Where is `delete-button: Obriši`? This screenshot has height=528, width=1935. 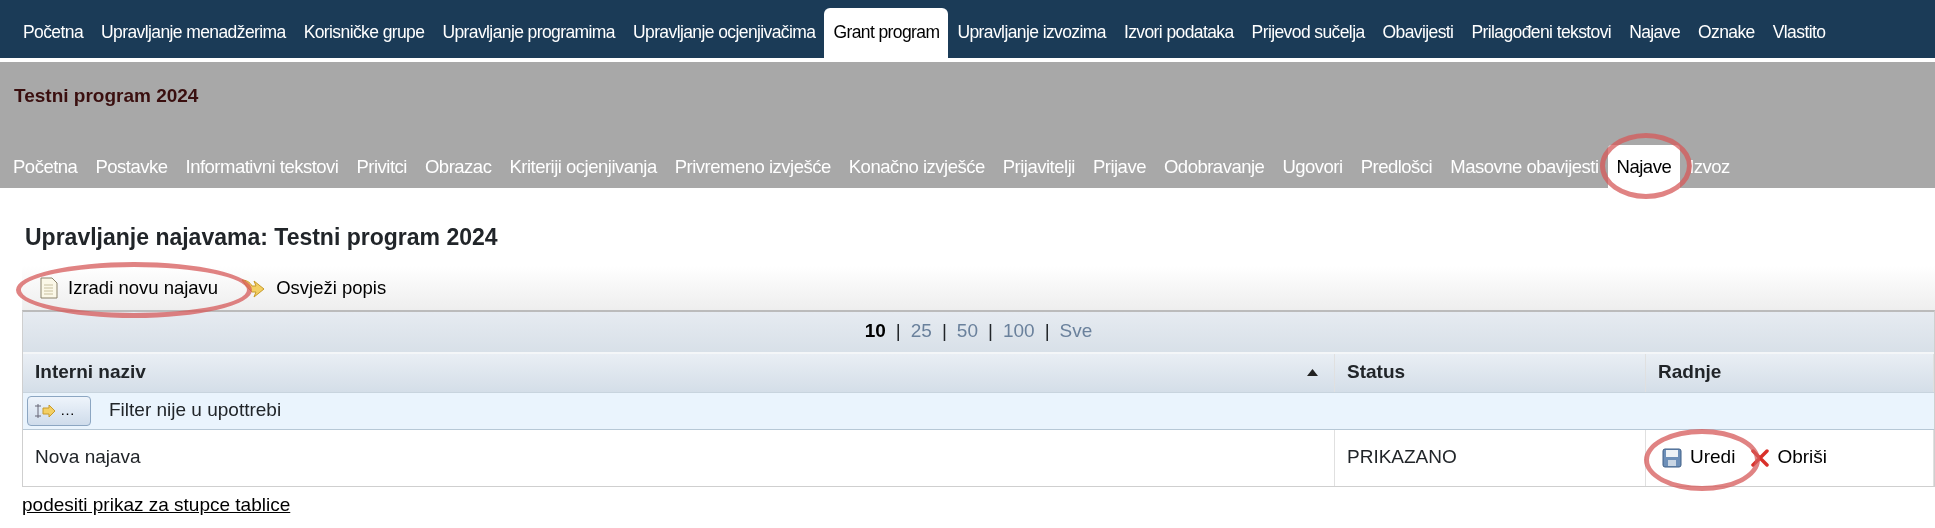
delete-button: Obriši is located at coordinates (1789, 457).